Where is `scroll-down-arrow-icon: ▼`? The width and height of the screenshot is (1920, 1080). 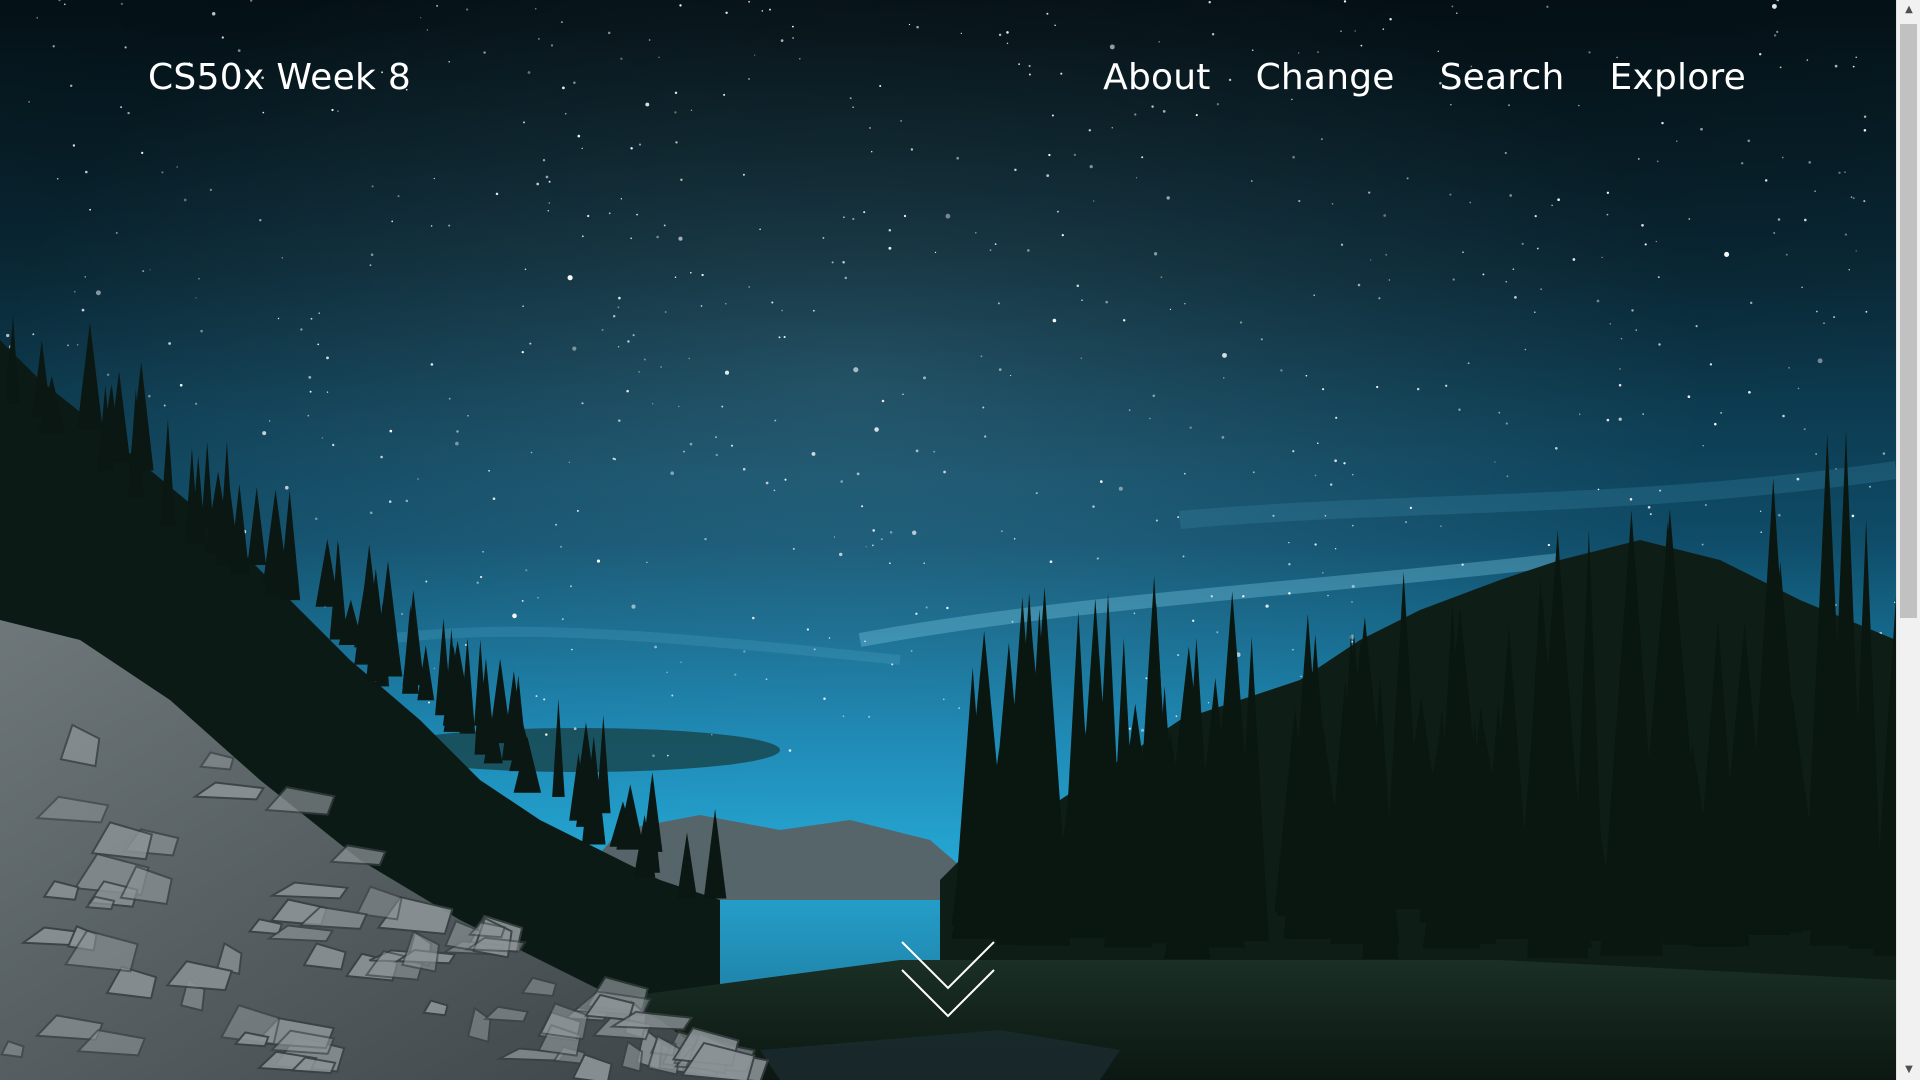
scroll-down-arrow-icon: ▼ is located at coordinates (1908, 1070).